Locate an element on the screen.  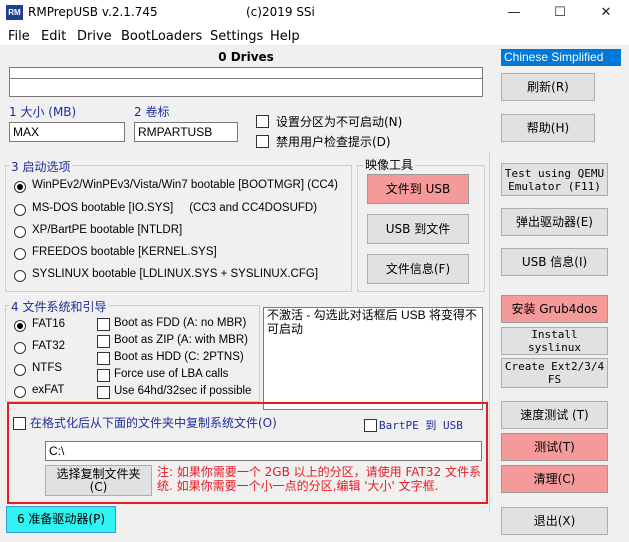
no-prompt-label: 禁用用户检查提示(D) is located at coordinates (333, 142).